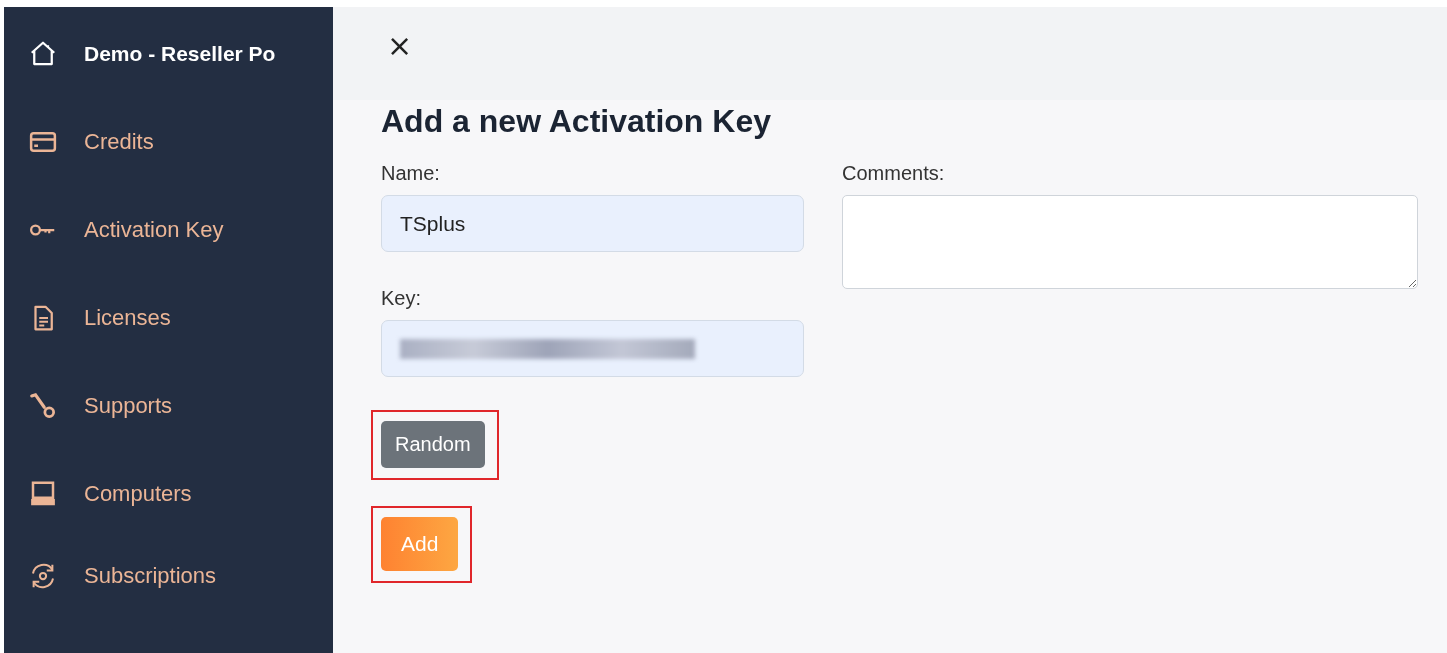  Describe the element at coordinates (410, 173) in the screenshot. I see `field-label: Name:` at that location.